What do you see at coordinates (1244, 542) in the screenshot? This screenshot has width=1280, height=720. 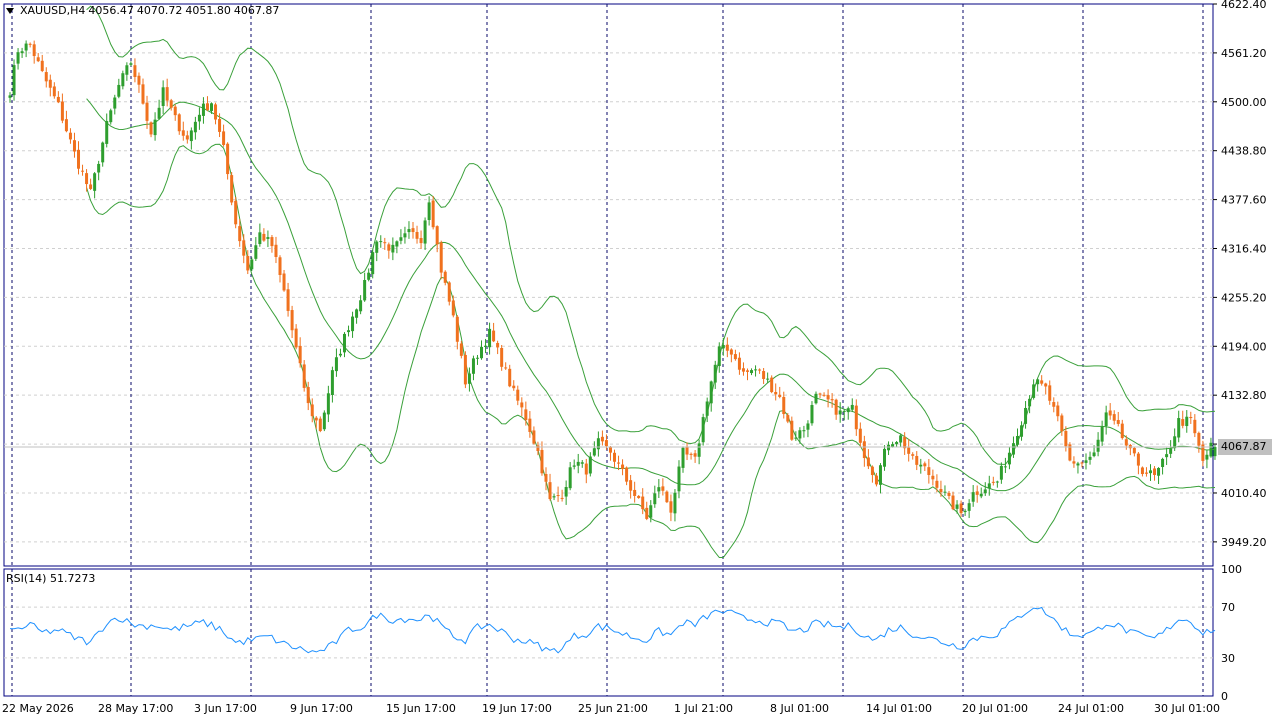 I see `price-tick-label: 3949.20` at bounding box center [1244, 542].